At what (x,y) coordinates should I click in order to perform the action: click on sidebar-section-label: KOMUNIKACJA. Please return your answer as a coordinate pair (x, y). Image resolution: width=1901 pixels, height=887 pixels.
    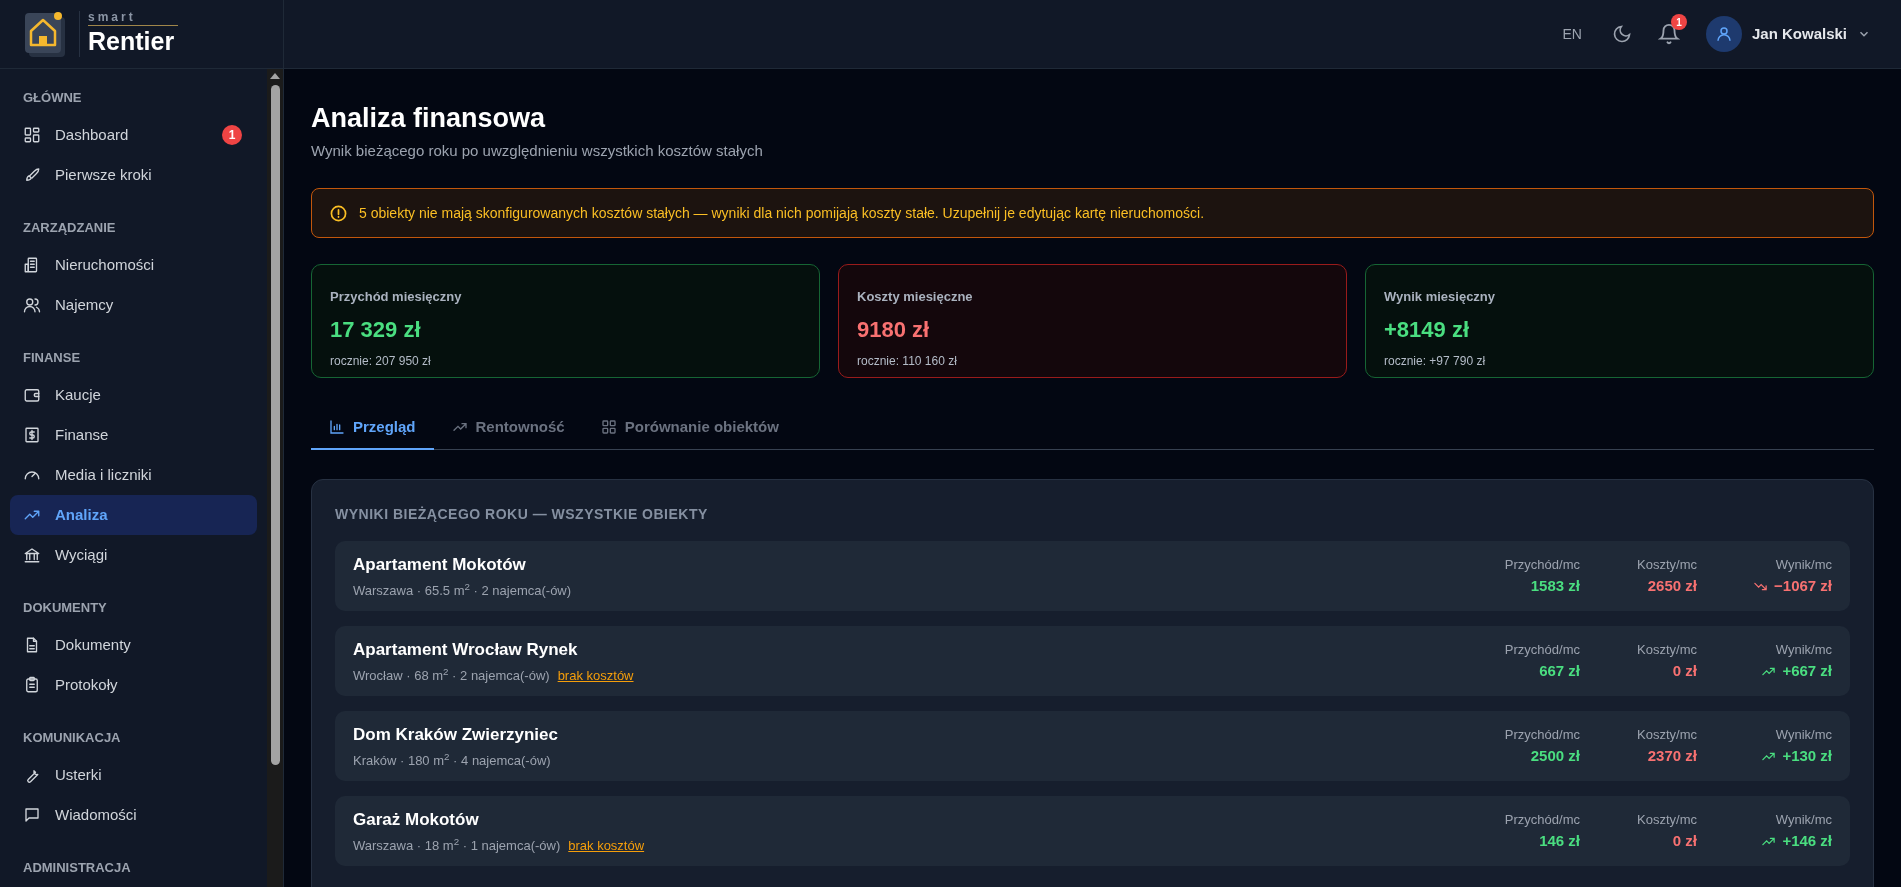
    Looking at the image, I should click on (72, 738).